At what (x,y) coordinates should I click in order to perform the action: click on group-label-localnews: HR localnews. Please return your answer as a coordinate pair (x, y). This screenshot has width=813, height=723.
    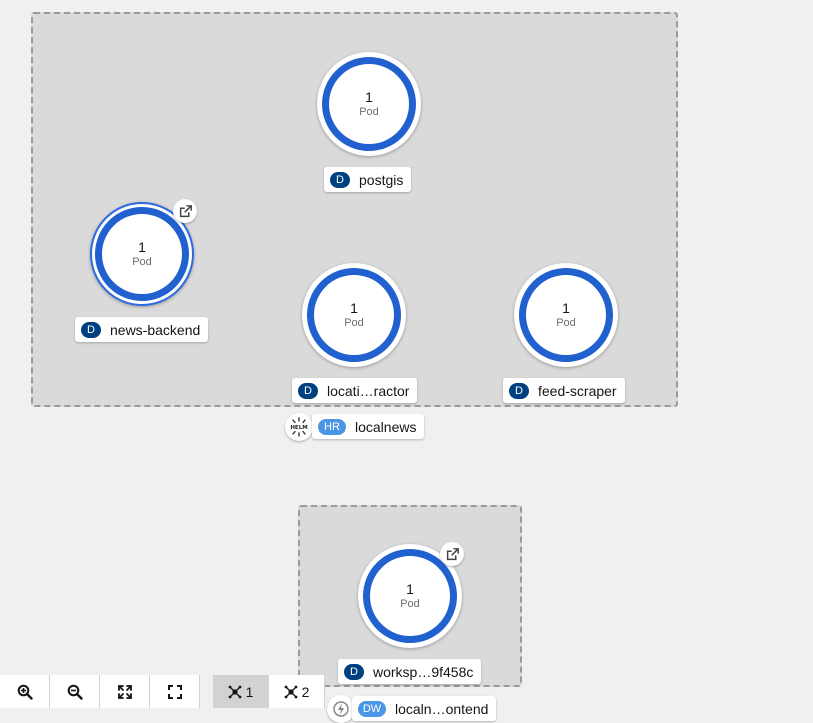
    Looking at the image, I should click on (368, 426).